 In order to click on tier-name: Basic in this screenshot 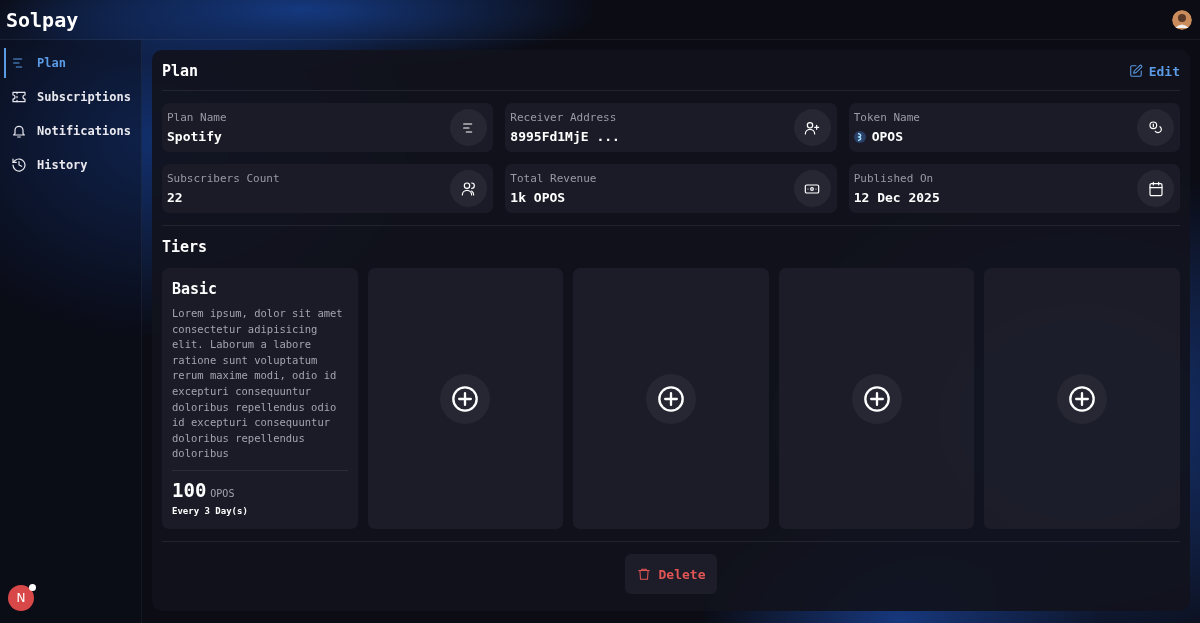, I will do `click(195, 289)`.